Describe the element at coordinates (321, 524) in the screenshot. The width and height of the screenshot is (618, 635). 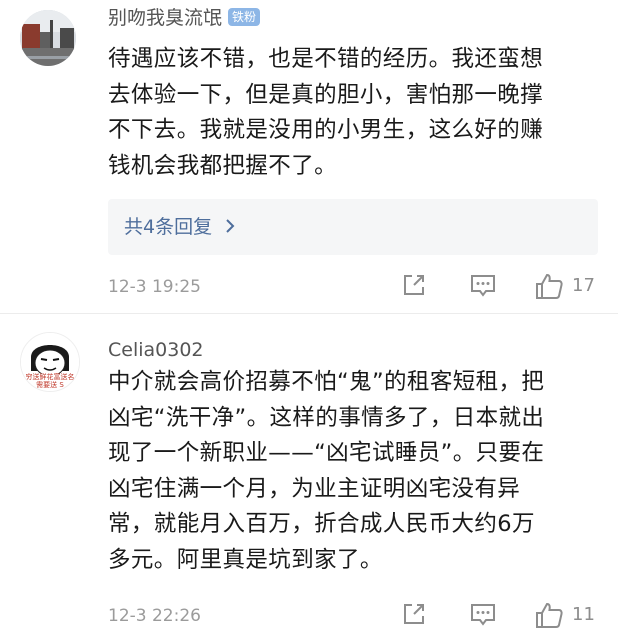
I see `comment-line: 常，就能月入百万，折合成人民币大约6万` at that location.